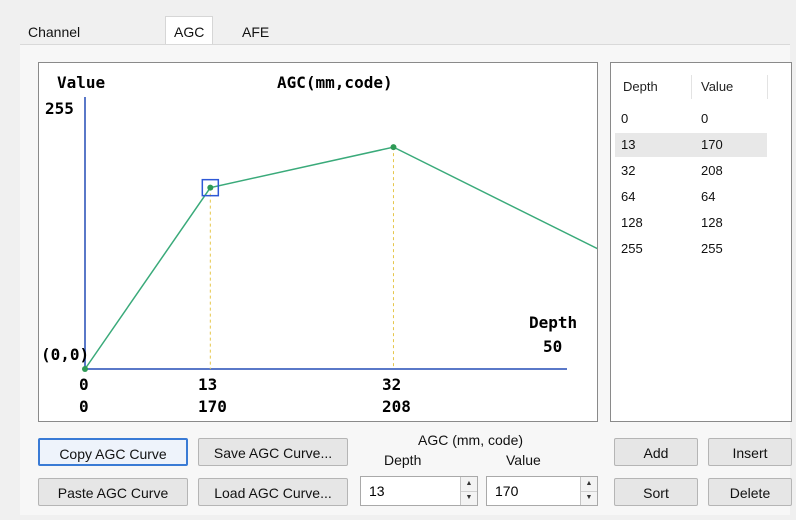  What do you see at coordinates (712, 144) in the screenshot?
I see `row-value: 170` at bounding box center [712, 144].